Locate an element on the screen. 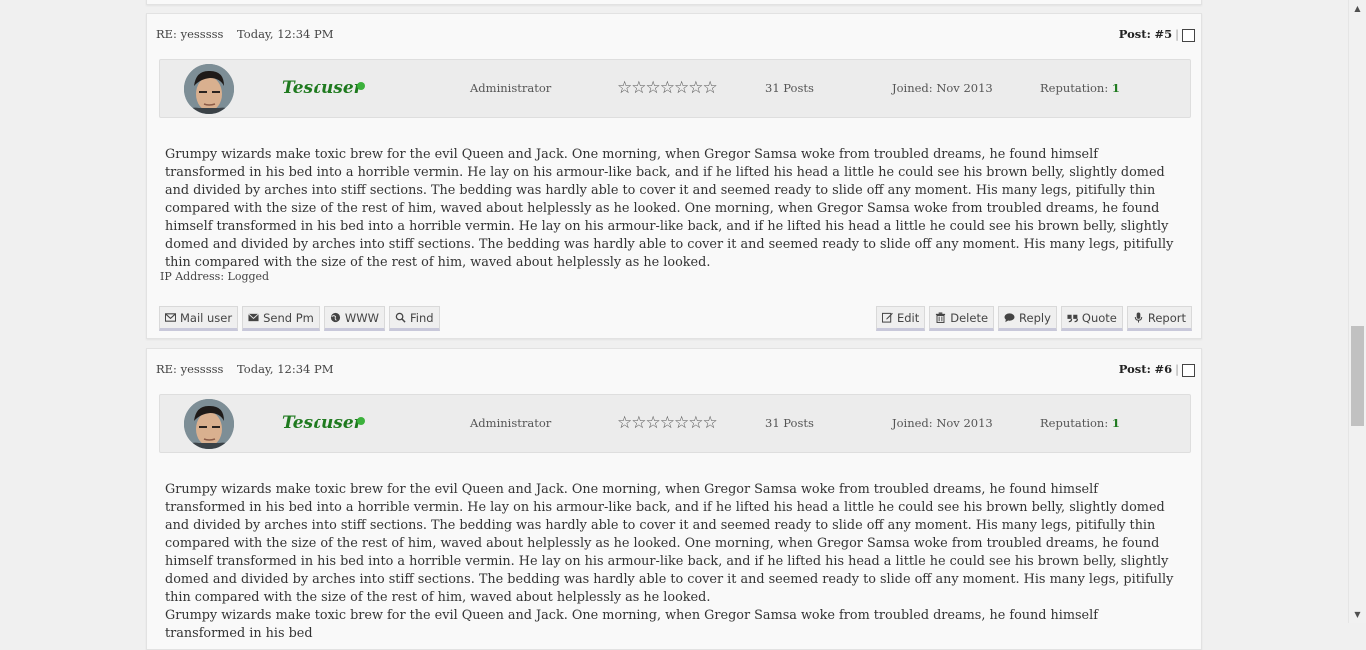 The image size is (1366, 650). comment-icon is located at coordinates (1009, 318).